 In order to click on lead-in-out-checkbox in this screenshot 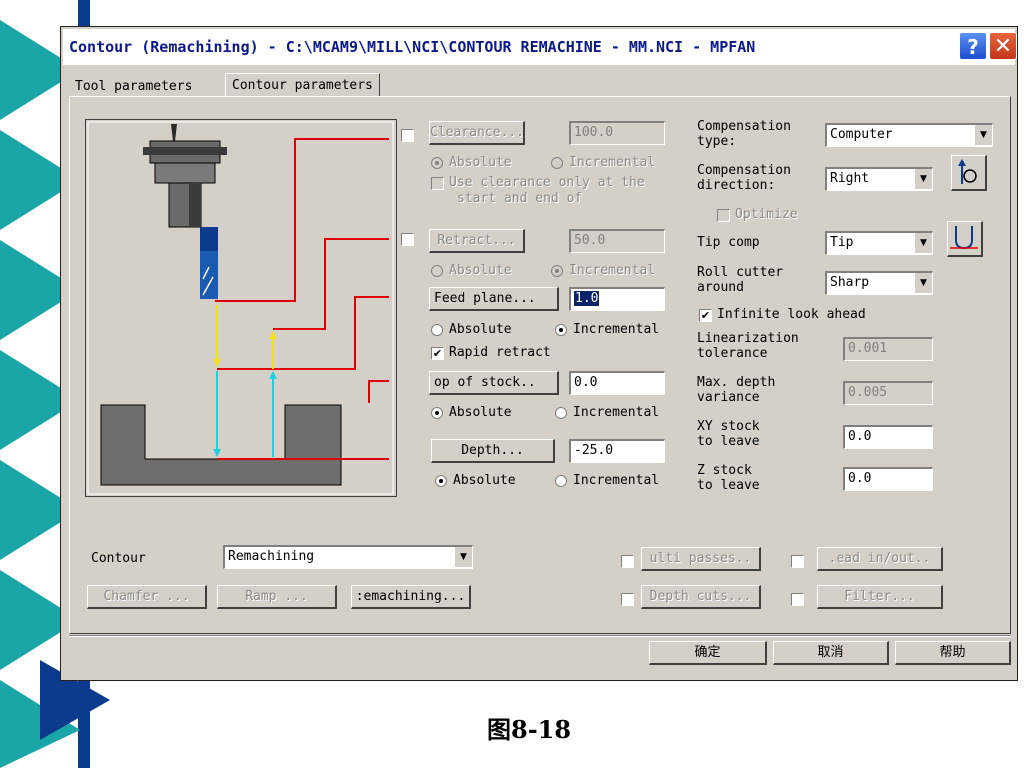, I will do `click(797, 561)`.